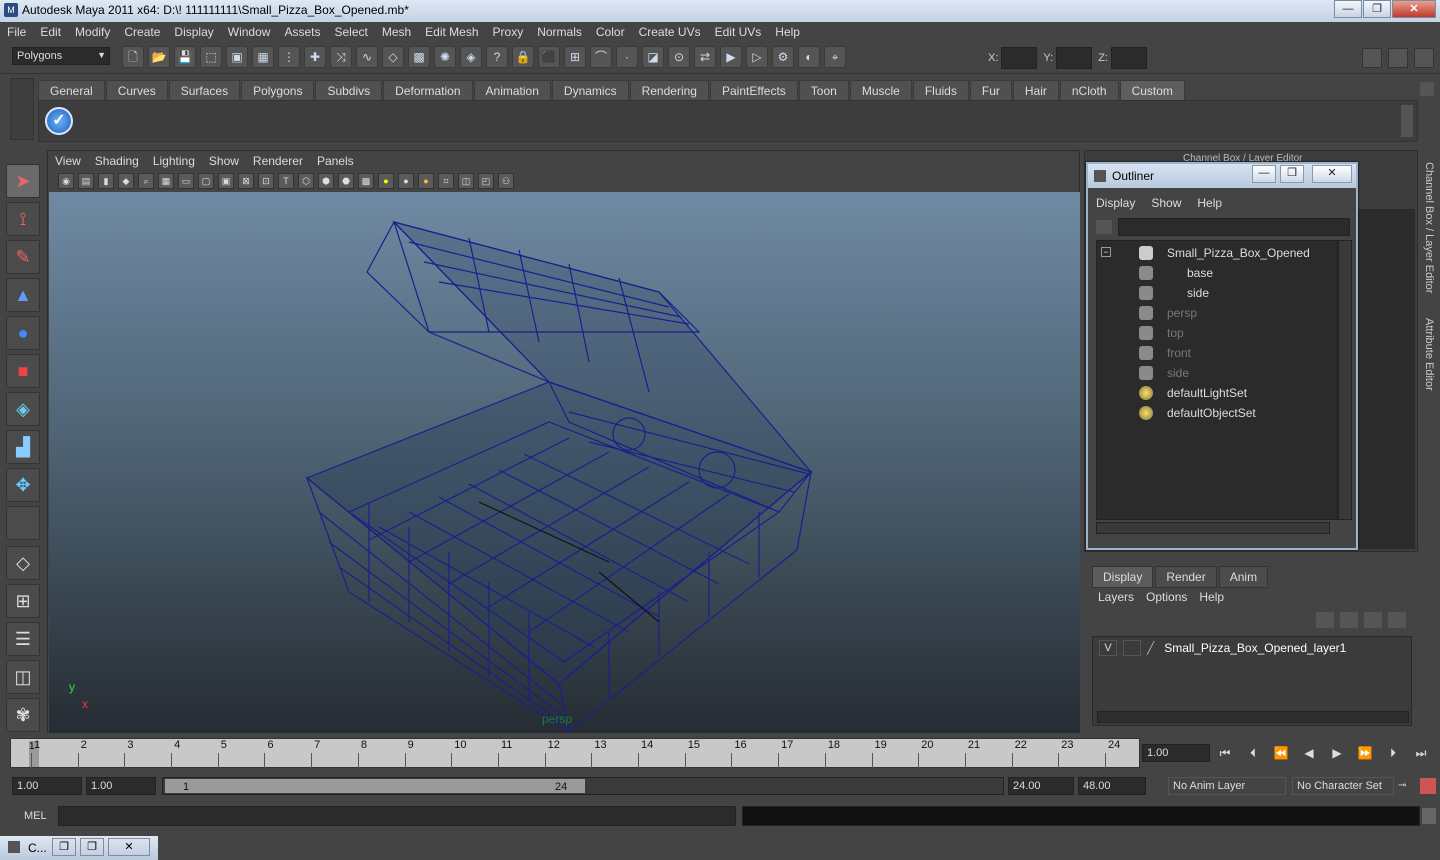 Image resolution: width=1440 pixels, height=860 pixels. Describe the element at coordinates (204, 90) in the screenshot. I see `shelf-tab-surfaces: Surfaces` at that location.